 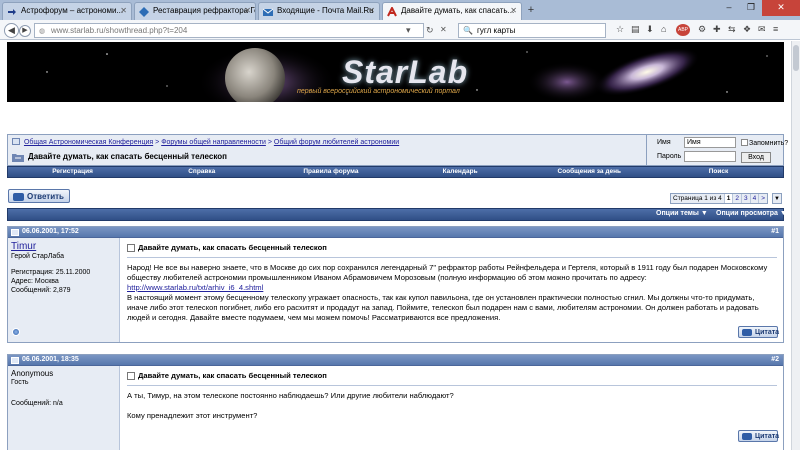 What do you see at coordinates (756, 157) in the screenshot?
I see `login-button: Вход` at bounding box center [756, 157].